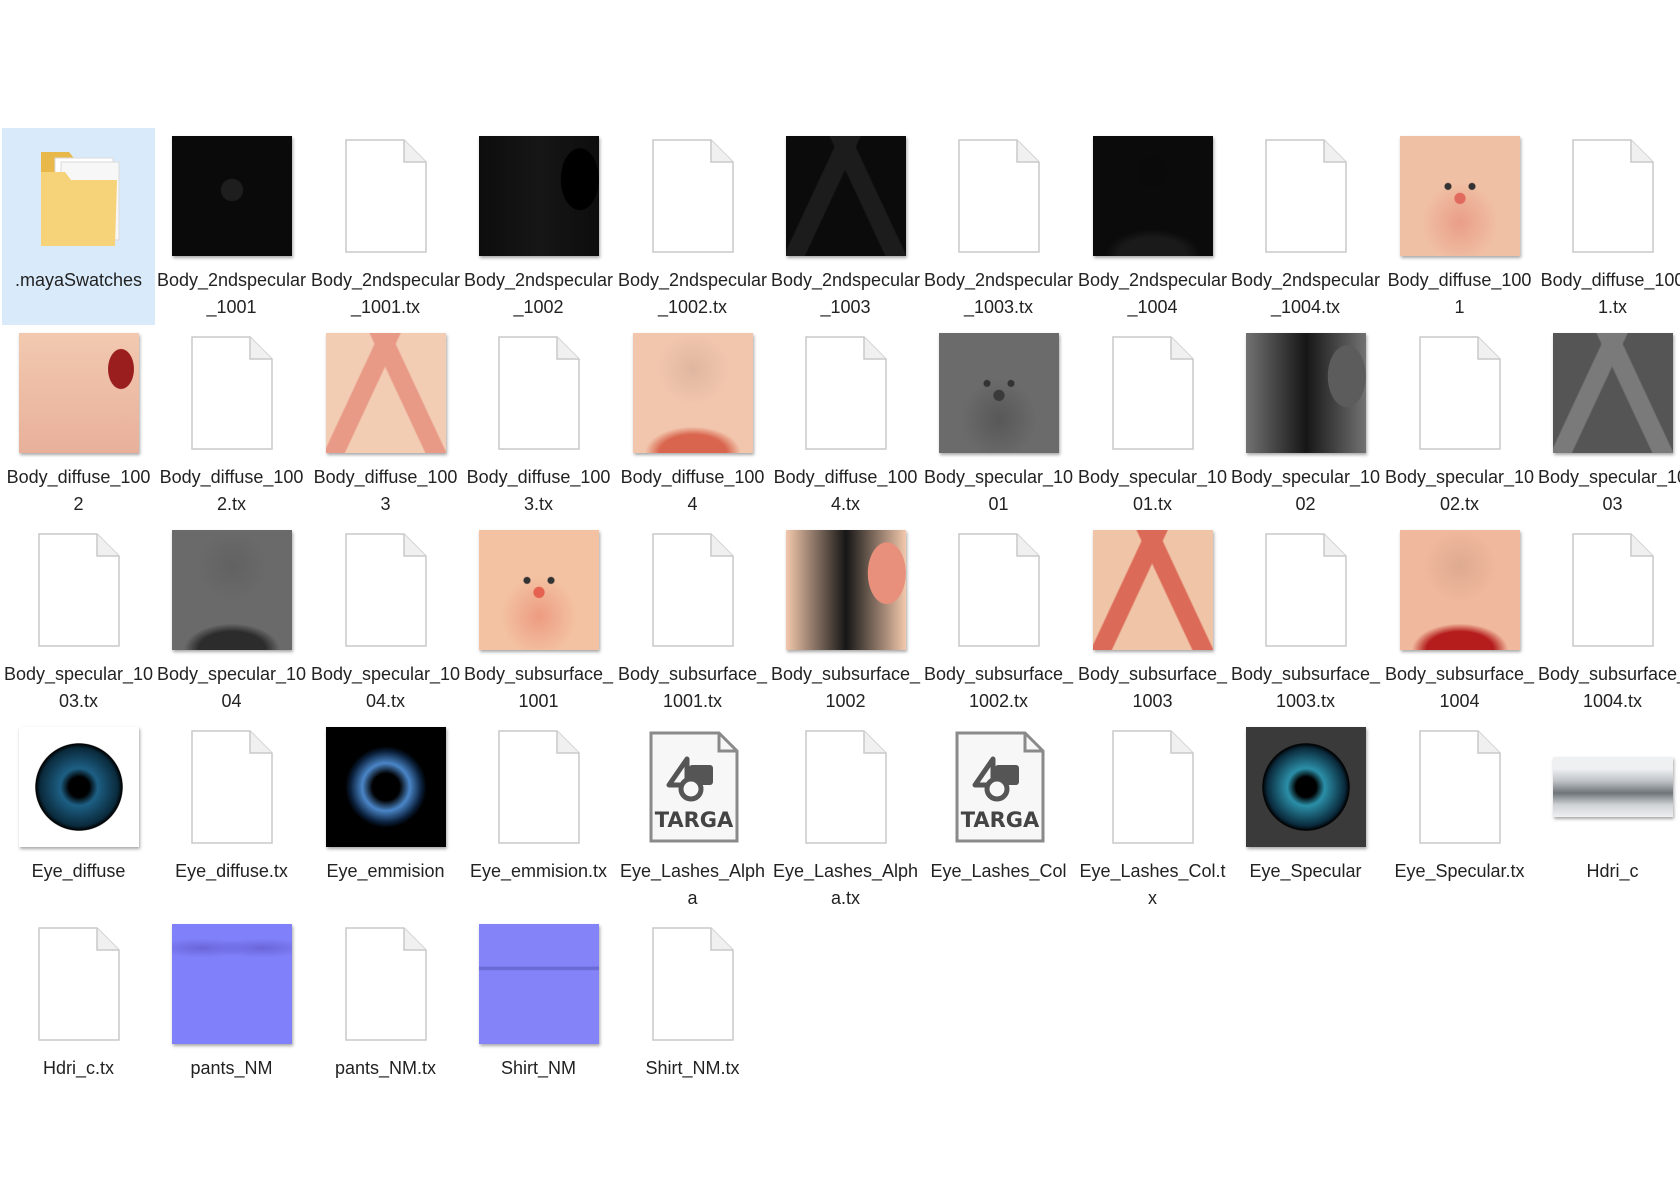 This screenshot has height=1200, width=1680. I want to click on file-item: Eye_Lashes_Alpha.tx, so click(845, 817).